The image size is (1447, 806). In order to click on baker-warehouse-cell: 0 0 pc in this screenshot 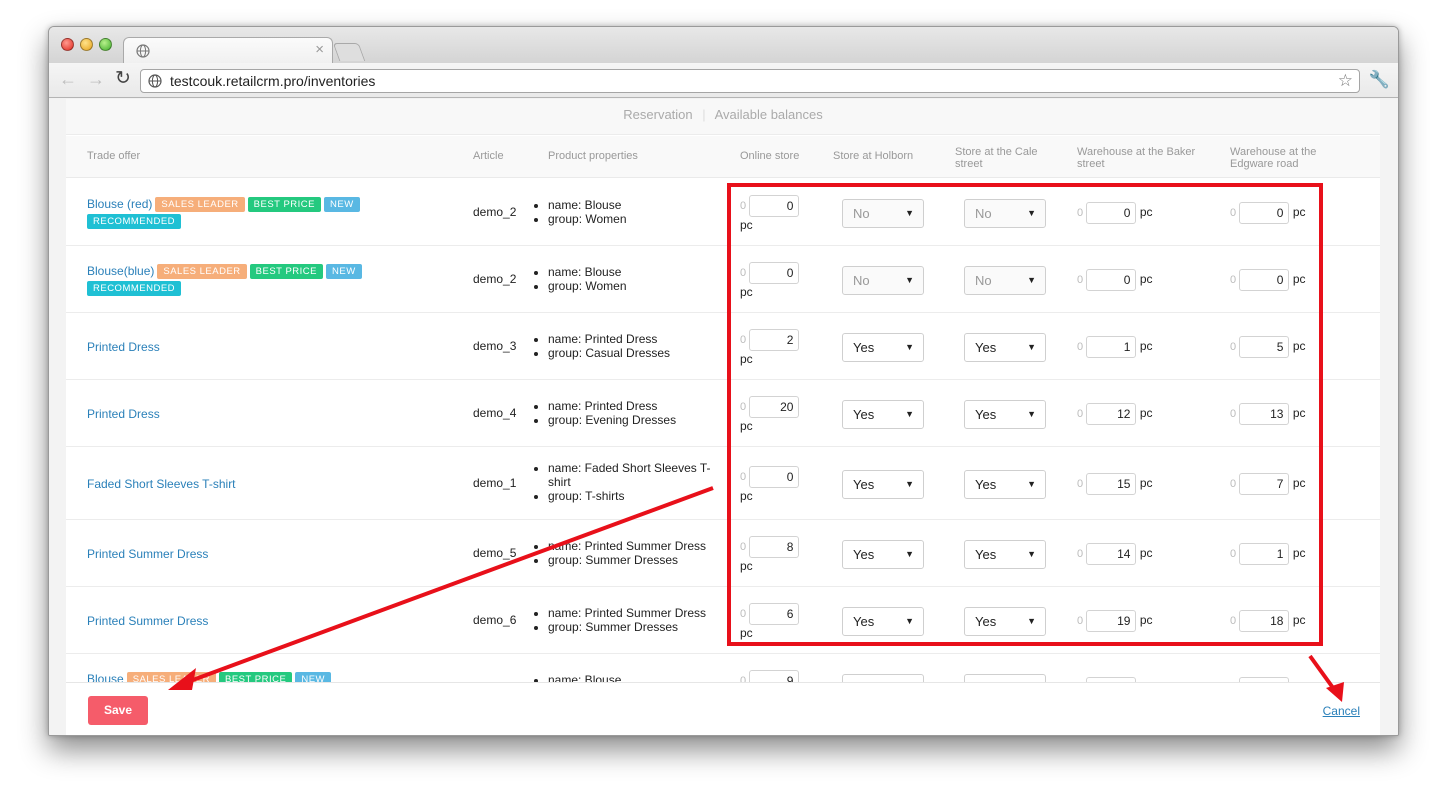, I will do `click(1115, 279)`.